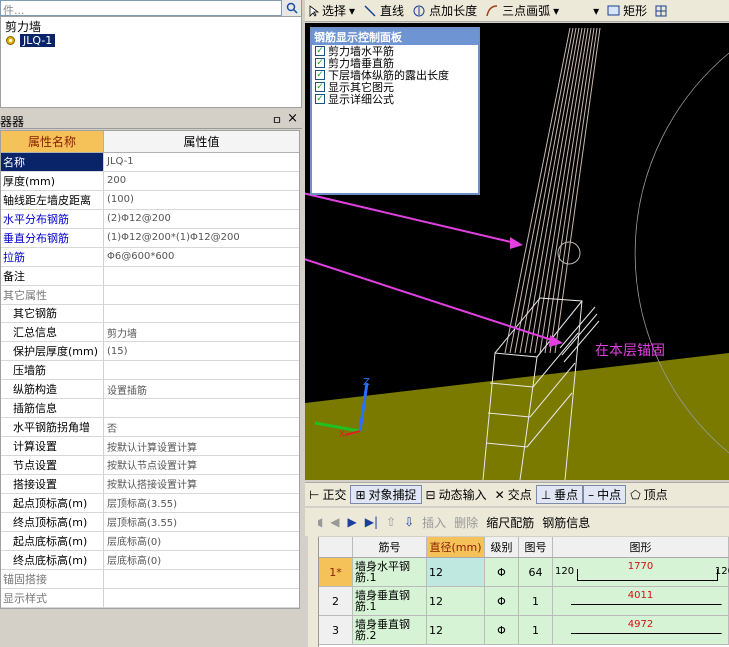 The image size is (729, 647). I want to click on property-row: 汇总信息 剪力墙, so click(150, 333).